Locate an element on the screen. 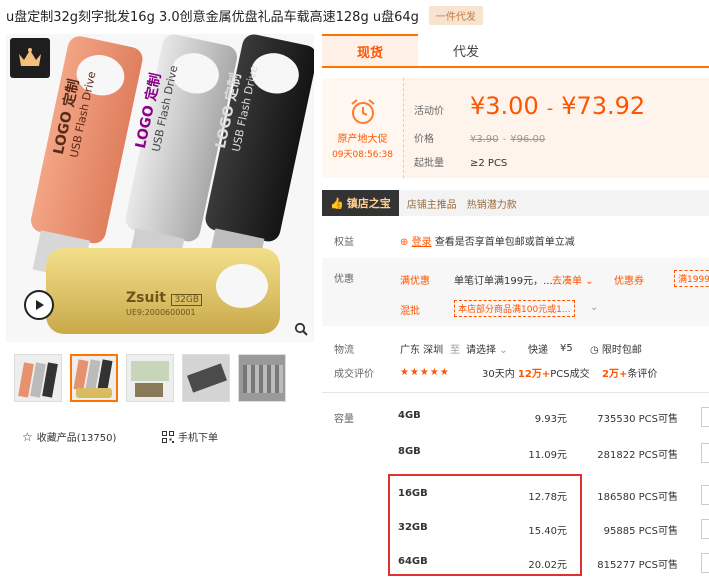 The image size is (709, 580). reviews-summary: 2万+条评价 is located at coordinates (629, 372).